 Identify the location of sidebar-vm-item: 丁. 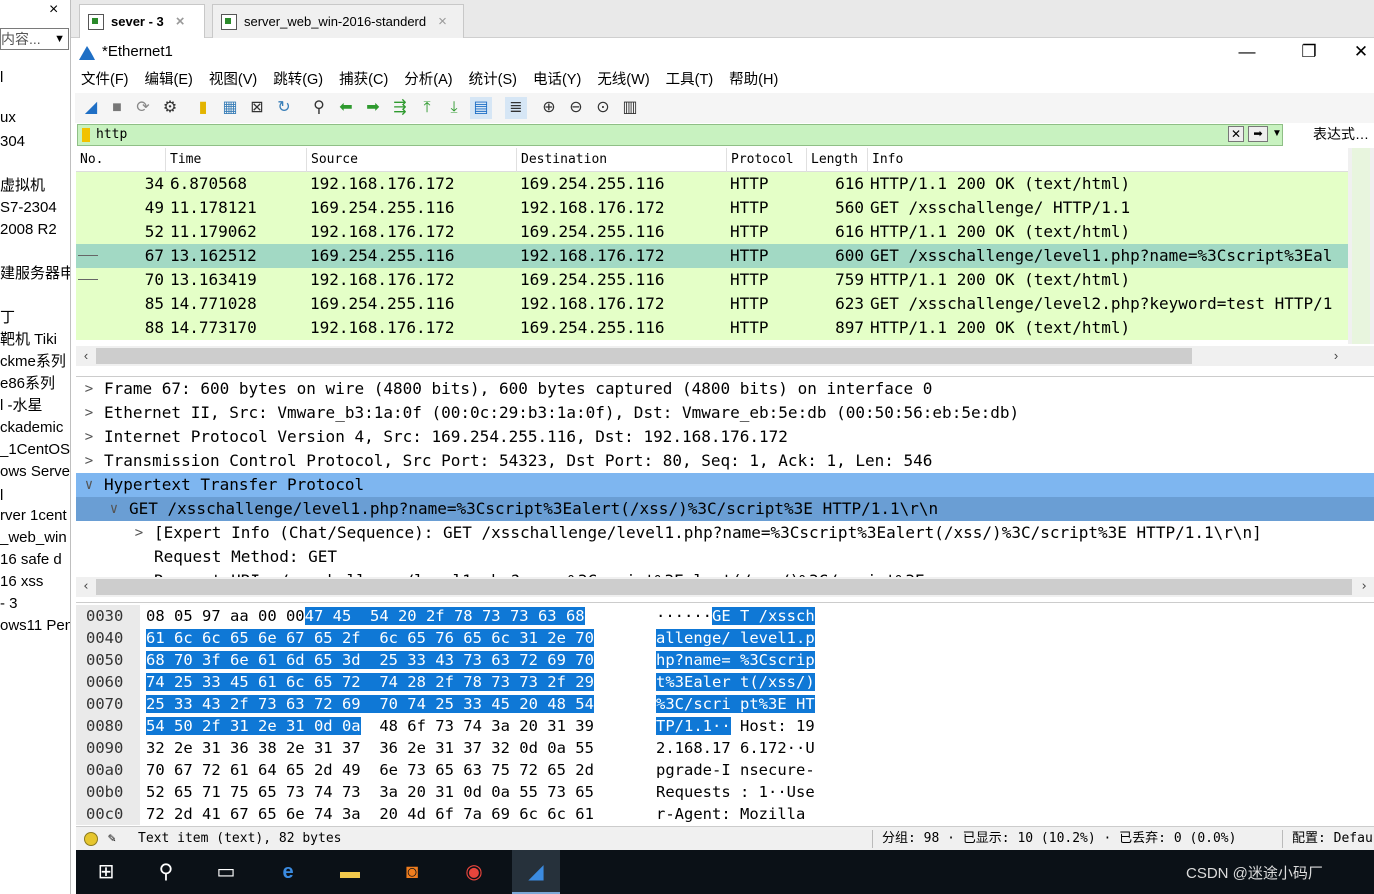
(35, 318).